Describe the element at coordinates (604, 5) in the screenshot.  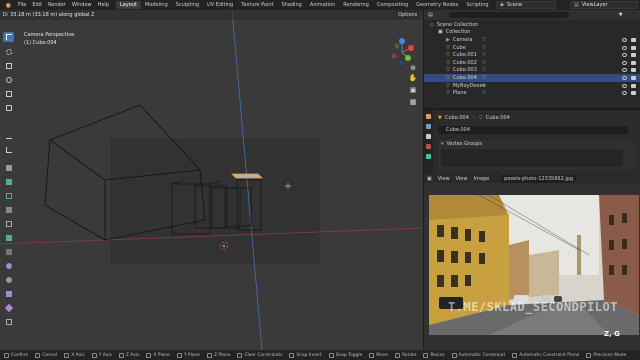
I see `view-layer-selector: ▤ ViewLayer` at that location.